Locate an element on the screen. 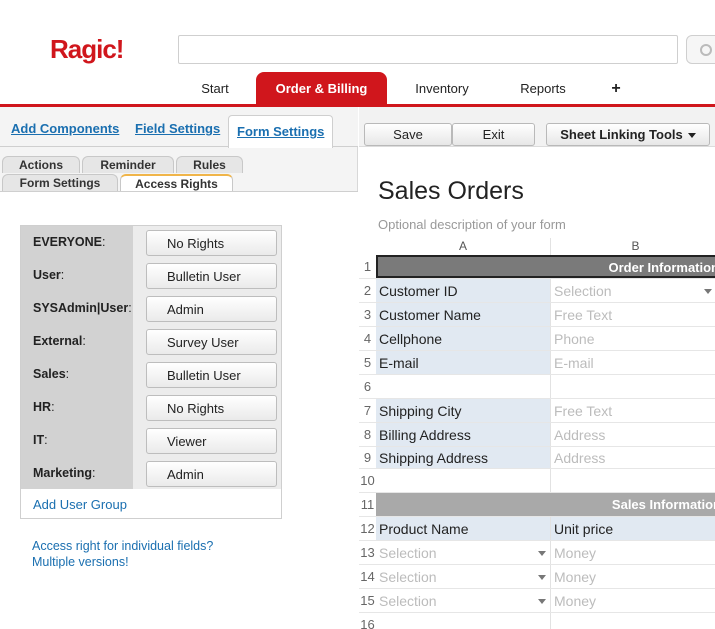  add-tab-button: + is located at coordinates (616, 88).